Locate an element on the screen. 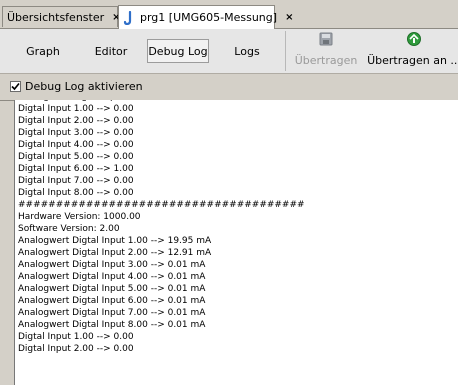  tab-label: prg1 [UMG605-Messung] is located at coordinates (209, 17).